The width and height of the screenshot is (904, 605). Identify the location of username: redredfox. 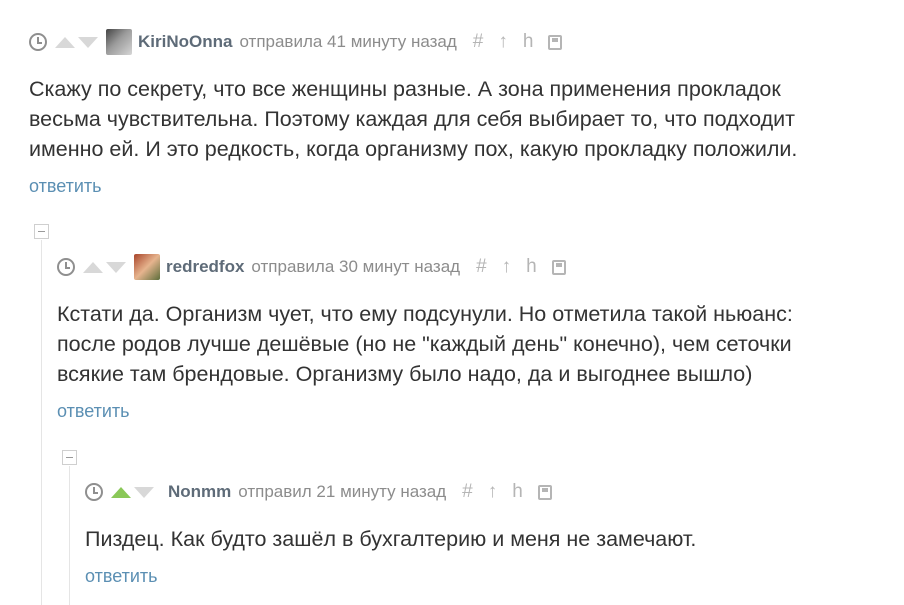
(205, 267).